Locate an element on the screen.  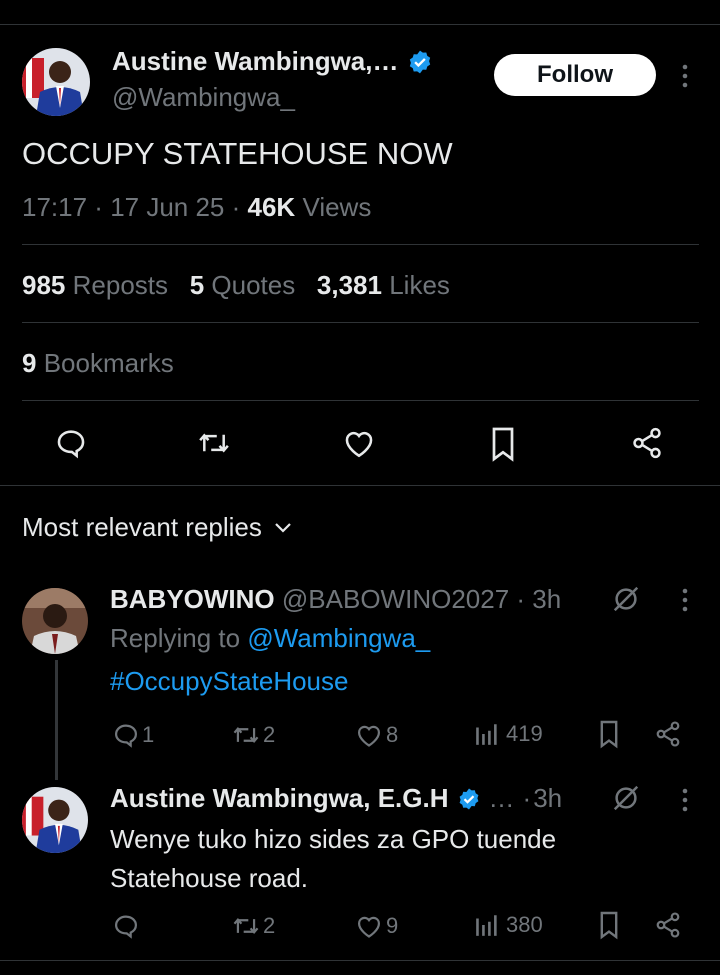
author-handle: @Wambingwa_ is located at coordinates (203, 97).